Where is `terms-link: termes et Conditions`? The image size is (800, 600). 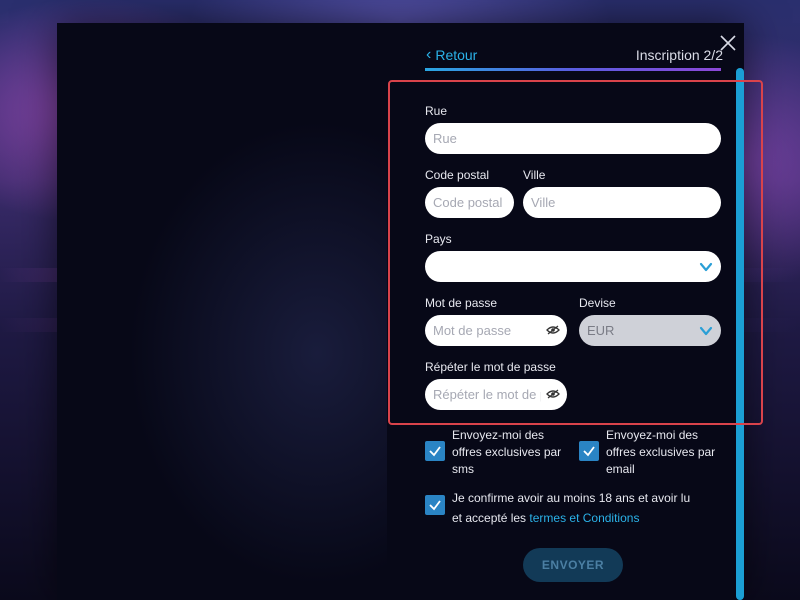 terms-link: termes et Conditions is located at coordinates (584, 518).